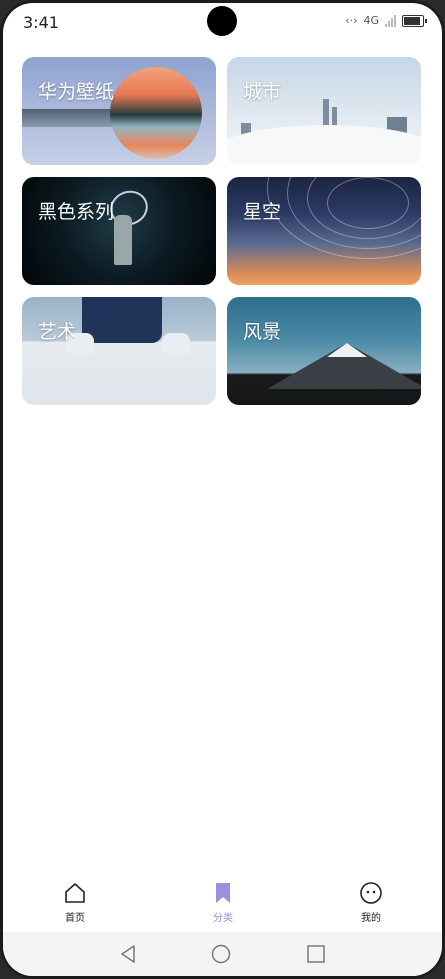 The image size is (445, 979). Describe the element at coordinates (262, 332) in the screenshot. I see `category-label: 风景` at that location.